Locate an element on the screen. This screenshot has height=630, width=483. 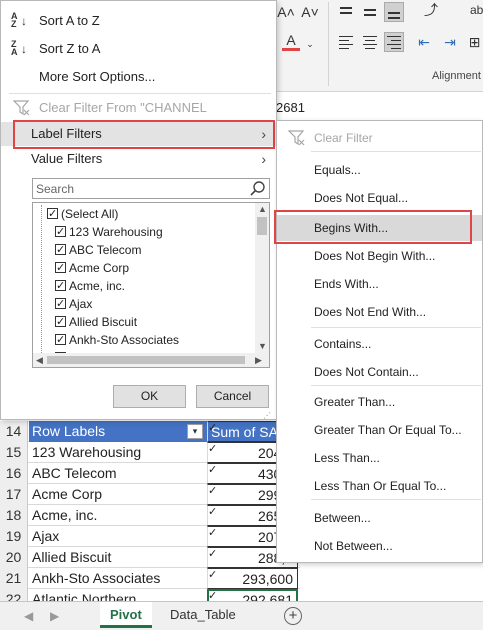
sheet-tab-bar: ◀ ▶ Pivot Data_Table + is located at coordinates (241, 615).